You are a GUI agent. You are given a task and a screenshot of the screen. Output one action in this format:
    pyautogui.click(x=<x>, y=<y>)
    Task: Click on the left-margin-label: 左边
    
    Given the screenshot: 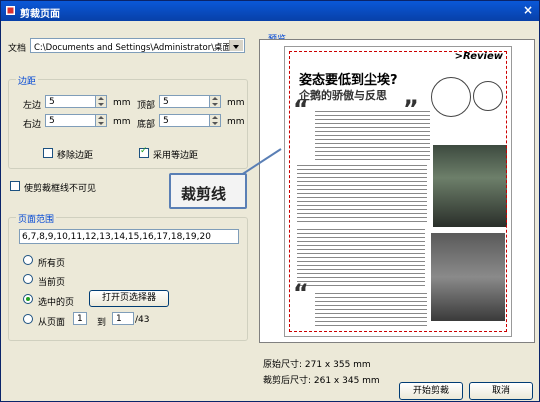 What is the action you would take?
    pyautogui.click(x=32, y=106)
    